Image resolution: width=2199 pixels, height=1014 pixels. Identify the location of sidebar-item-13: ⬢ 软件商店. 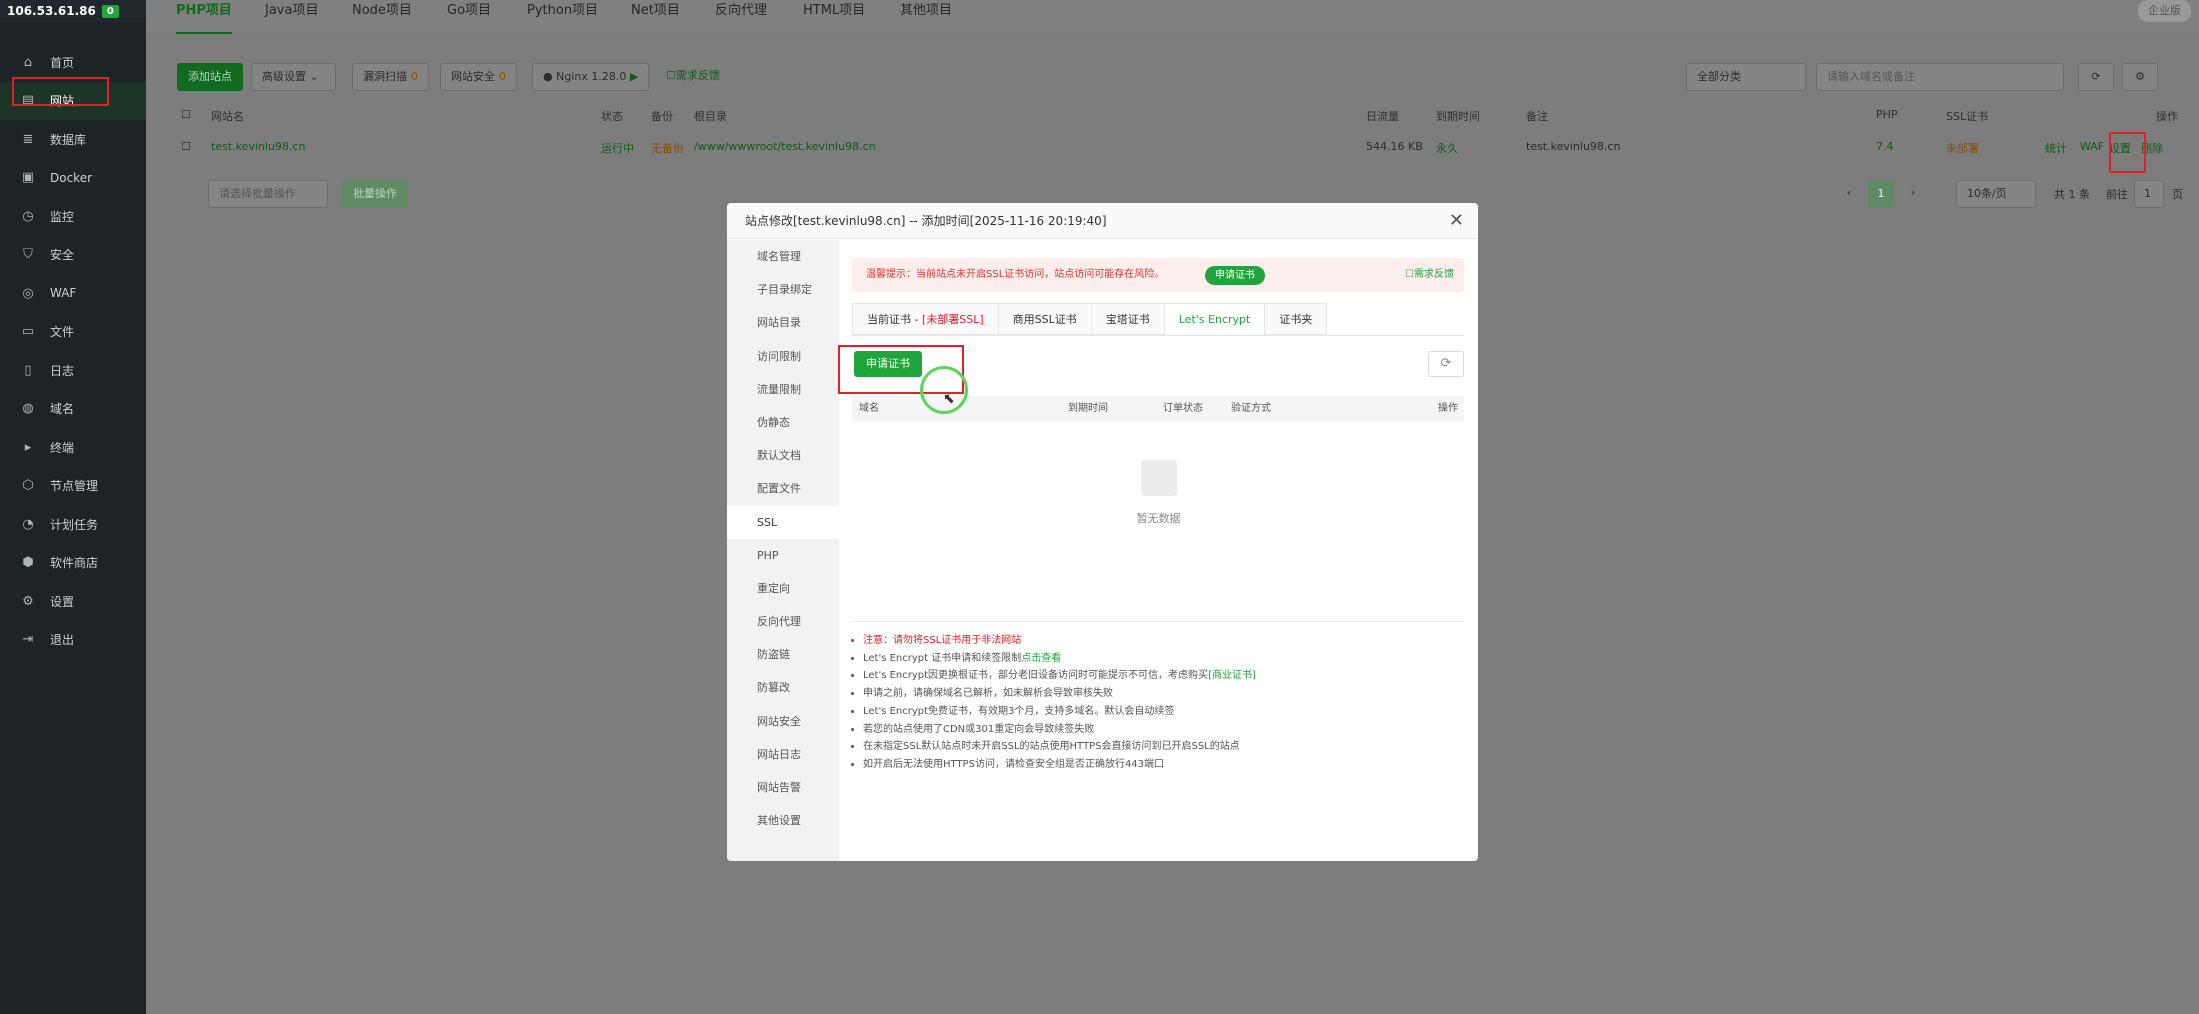
(73, 563).